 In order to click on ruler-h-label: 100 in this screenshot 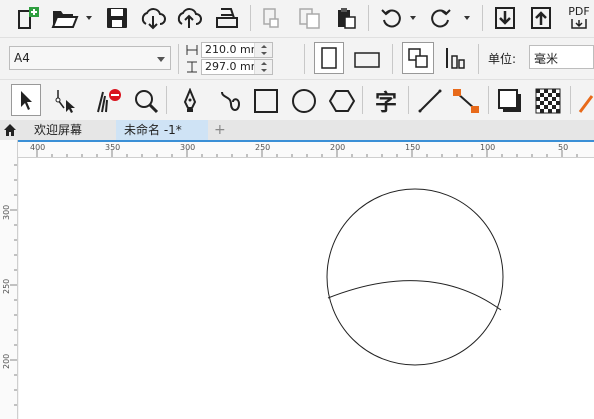, I will do `click(488, 147)`.